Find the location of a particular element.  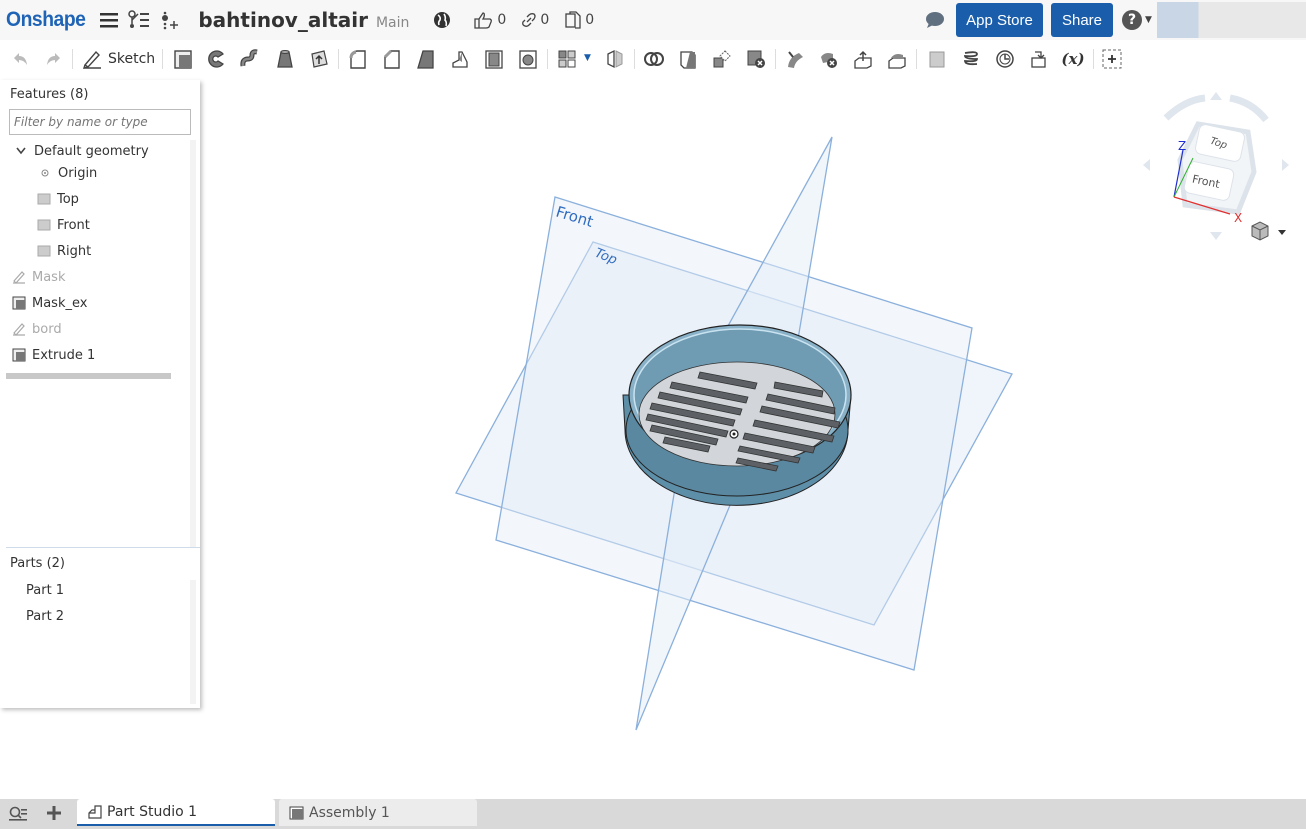

comments-icon is located at coordinates (935, 20).